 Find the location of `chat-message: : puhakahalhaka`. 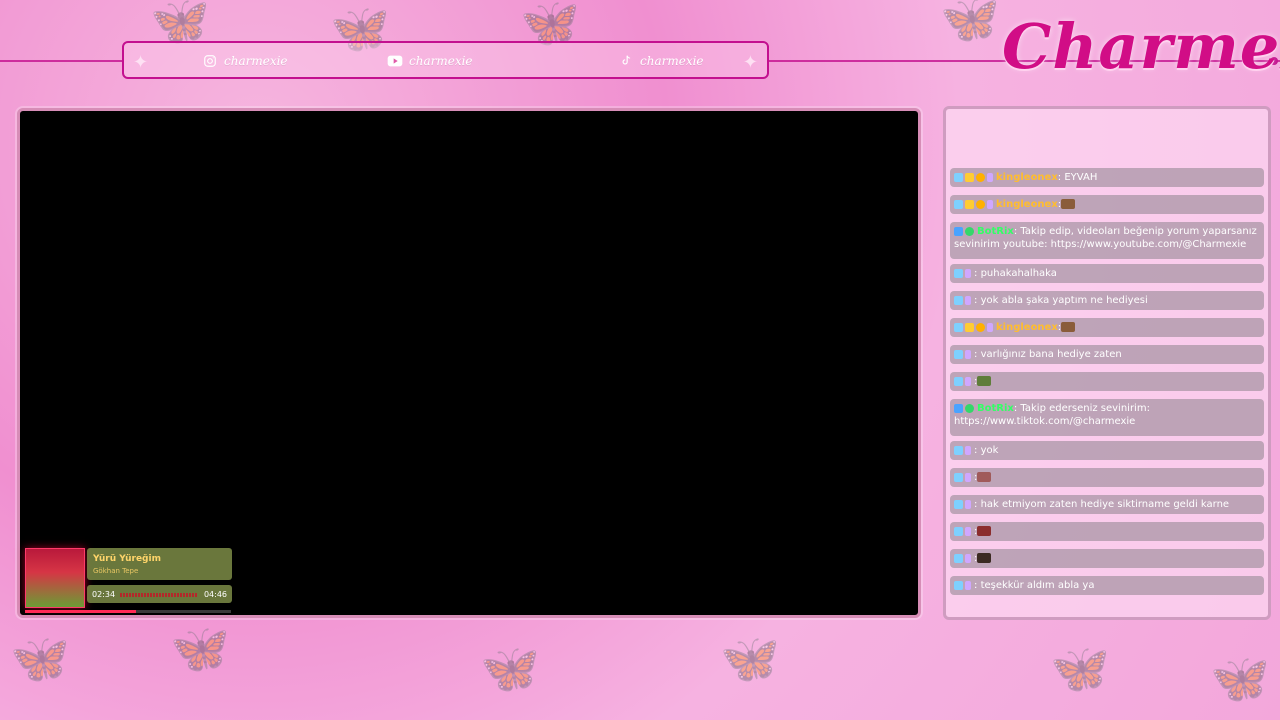

chat-message: : puhakahalhaka is located at coordinates (1107, 273).